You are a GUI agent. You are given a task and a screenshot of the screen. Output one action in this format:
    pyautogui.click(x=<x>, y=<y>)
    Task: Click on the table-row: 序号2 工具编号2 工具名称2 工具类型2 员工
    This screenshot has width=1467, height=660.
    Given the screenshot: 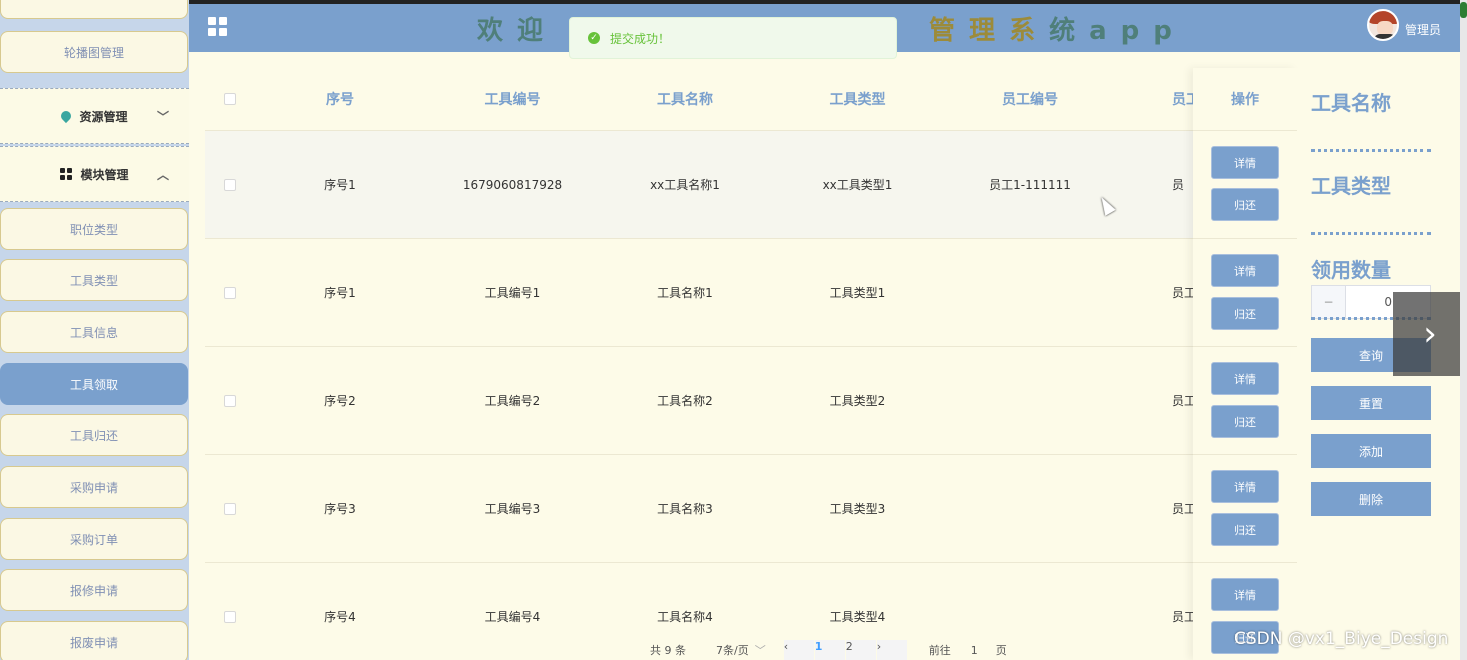 What is the action you would take?
    pyautogui.click(x=751, y=400)
    